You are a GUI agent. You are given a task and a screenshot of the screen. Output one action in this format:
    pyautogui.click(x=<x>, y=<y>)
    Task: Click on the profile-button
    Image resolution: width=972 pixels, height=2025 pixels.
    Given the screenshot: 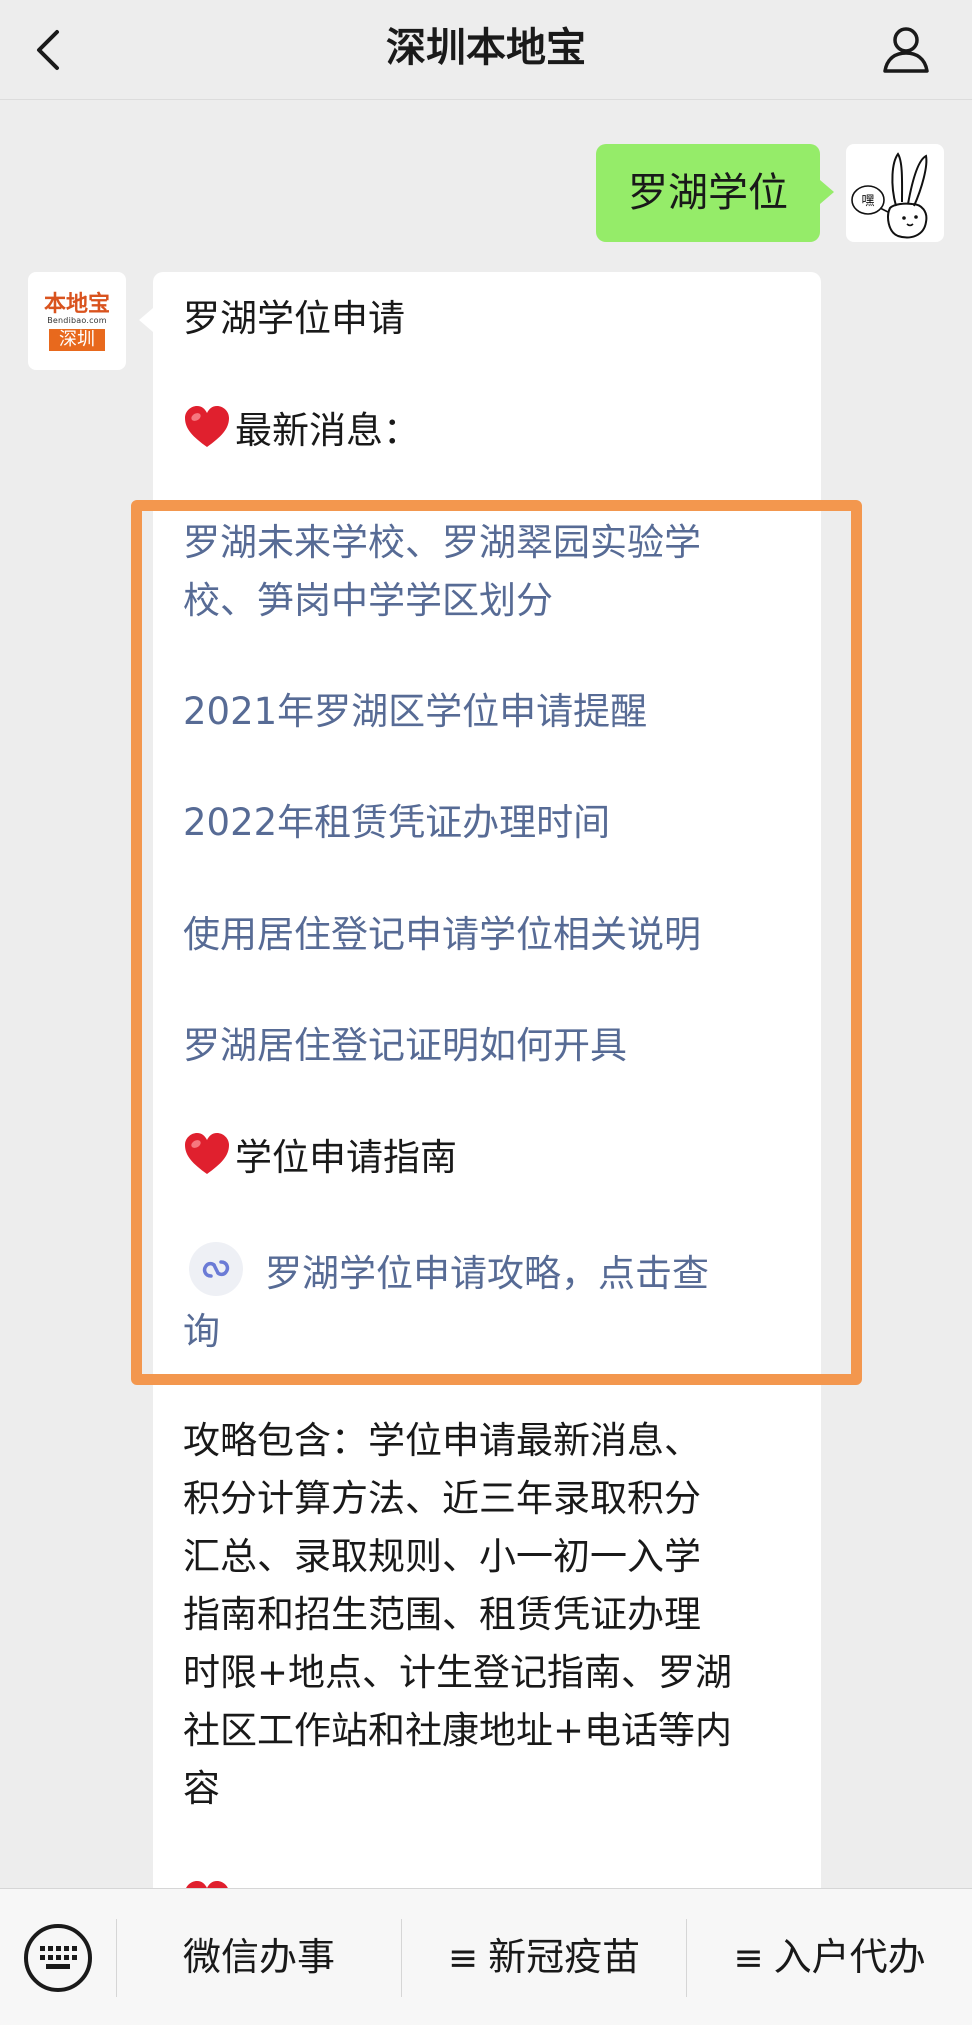 What is the action you would take?
    pyautogui.click(x=906, y=50)
    